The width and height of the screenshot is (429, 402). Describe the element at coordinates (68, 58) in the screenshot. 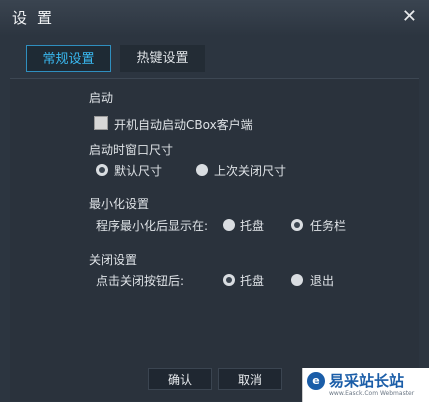

I see `tab-general: 常规设置` at that location.